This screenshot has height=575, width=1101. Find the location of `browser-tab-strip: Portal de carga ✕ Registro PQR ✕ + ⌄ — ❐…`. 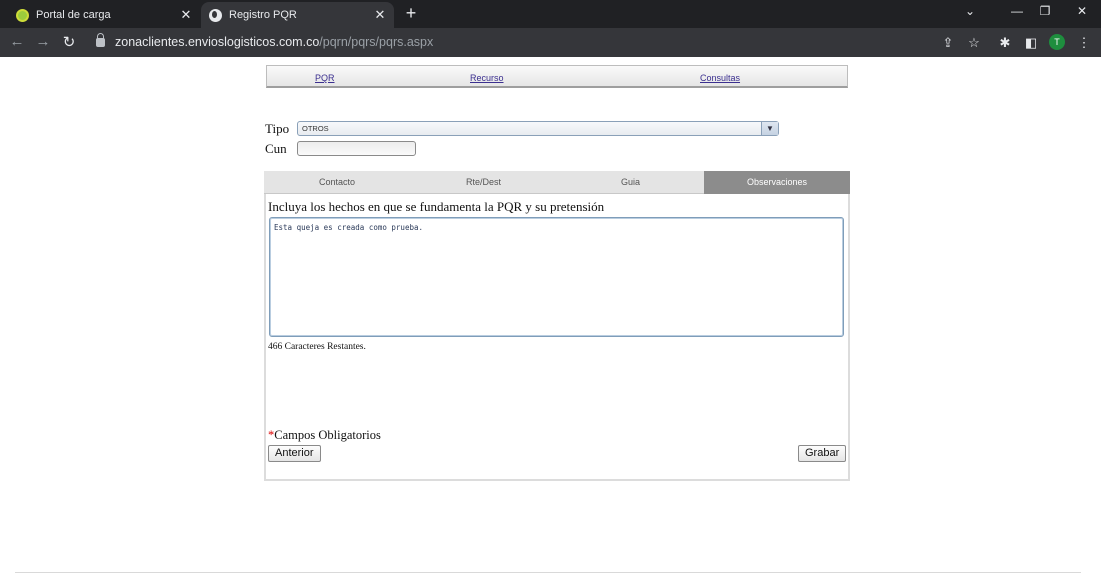

browser-tab-strip: Portal de carga ✕ Registro PQR ✕ + ⌄ — ❐… is located at coordinates (550, 14).